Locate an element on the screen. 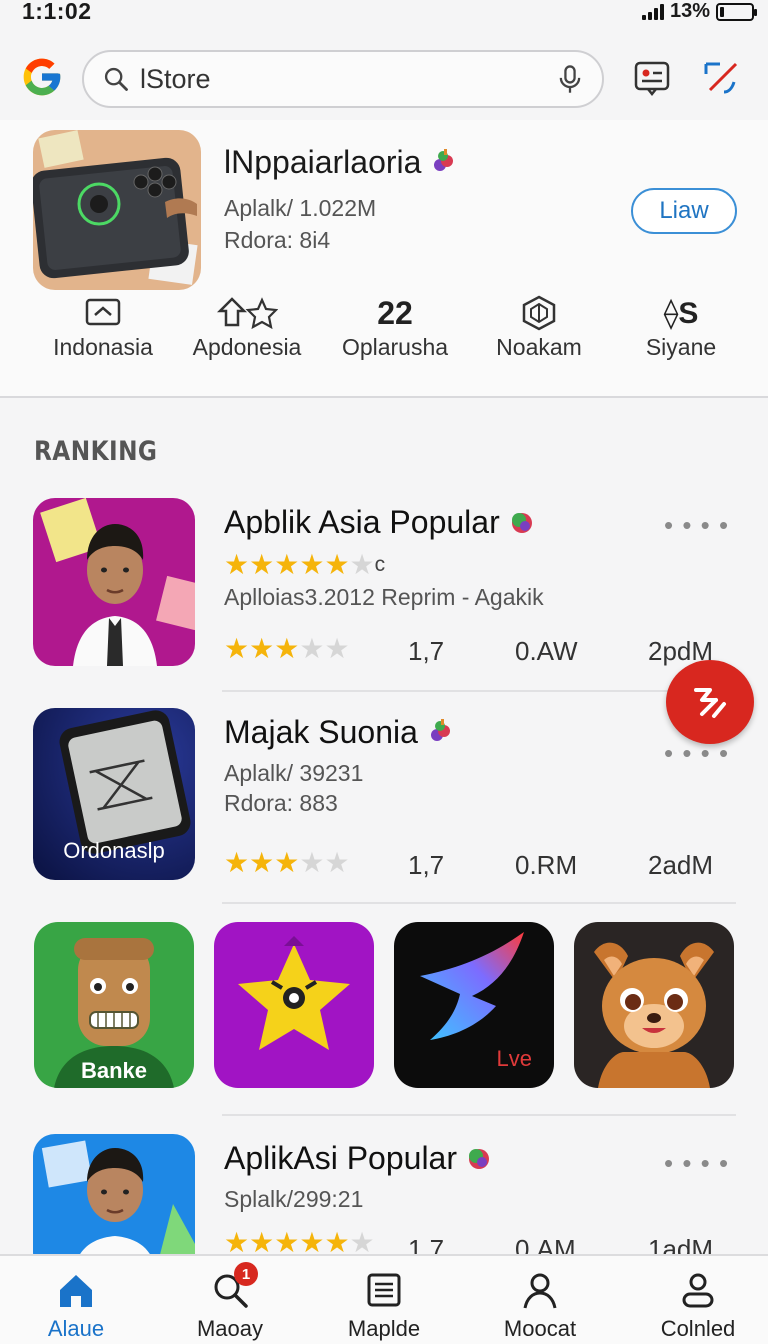 The height and width of the screenshot is (1344, 768). meta-item-rating: Apdonesia is located at coordinates (247, 327).